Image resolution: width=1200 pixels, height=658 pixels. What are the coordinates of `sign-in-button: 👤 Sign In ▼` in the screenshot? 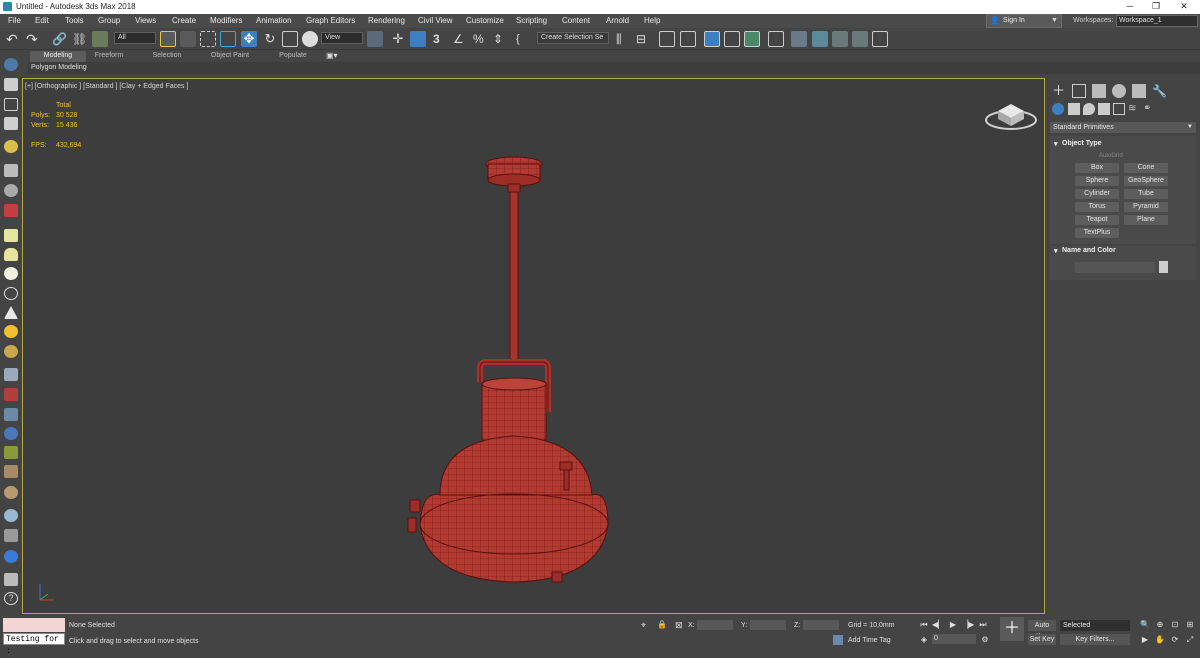 It's located at (1024, 21).